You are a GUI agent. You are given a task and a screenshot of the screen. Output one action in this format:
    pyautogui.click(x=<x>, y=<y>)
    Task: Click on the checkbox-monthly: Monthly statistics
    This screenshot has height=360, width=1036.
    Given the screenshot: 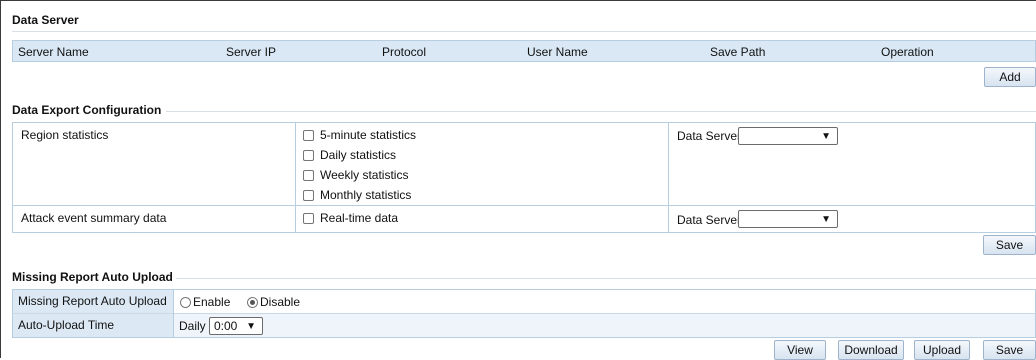 What is the action you would take?
    pyautogui.click(x=357, y=195)
    